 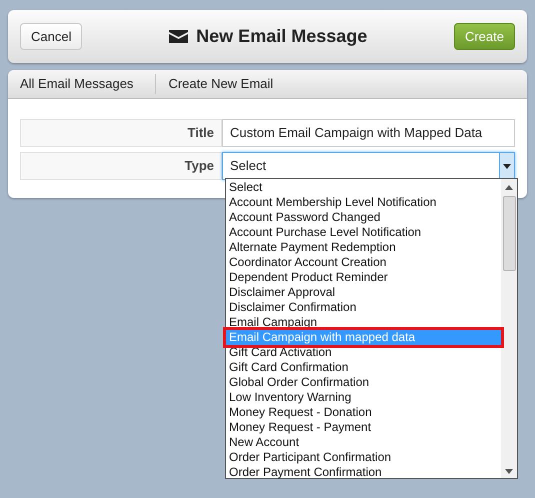 I want to click on scroll-up-icon, so click(x=509, y=187).